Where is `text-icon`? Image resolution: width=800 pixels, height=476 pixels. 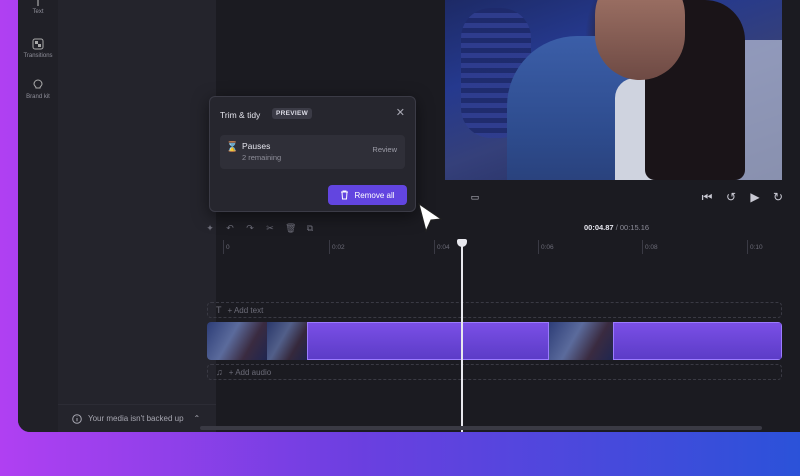
text-icon is located at coordinates (38, 3).